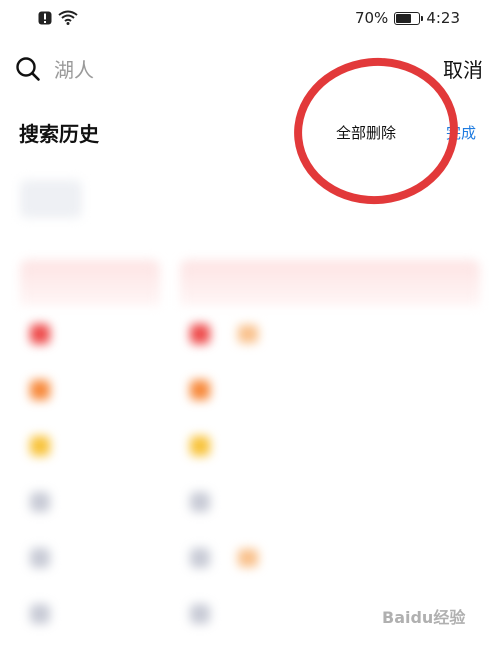 The height and width of the screenshot is (656, 500). Describe the element at coordinates (59, 134) in the screenshot. I see `search-history-title: 搜索历史` at that location.